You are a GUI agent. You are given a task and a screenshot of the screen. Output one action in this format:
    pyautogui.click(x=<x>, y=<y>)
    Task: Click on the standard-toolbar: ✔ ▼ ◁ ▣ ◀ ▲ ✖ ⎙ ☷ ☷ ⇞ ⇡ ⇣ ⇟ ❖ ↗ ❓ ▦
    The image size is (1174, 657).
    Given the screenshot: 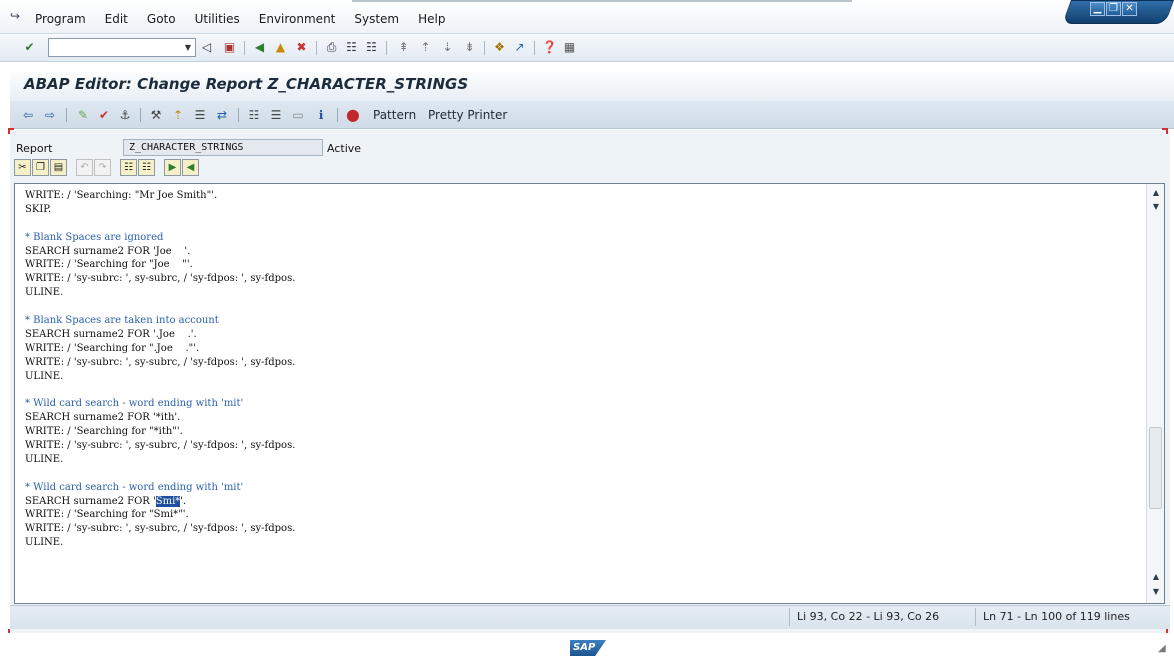 What is the action you would take?
    pyautogui.click(x=587, y=48)
    